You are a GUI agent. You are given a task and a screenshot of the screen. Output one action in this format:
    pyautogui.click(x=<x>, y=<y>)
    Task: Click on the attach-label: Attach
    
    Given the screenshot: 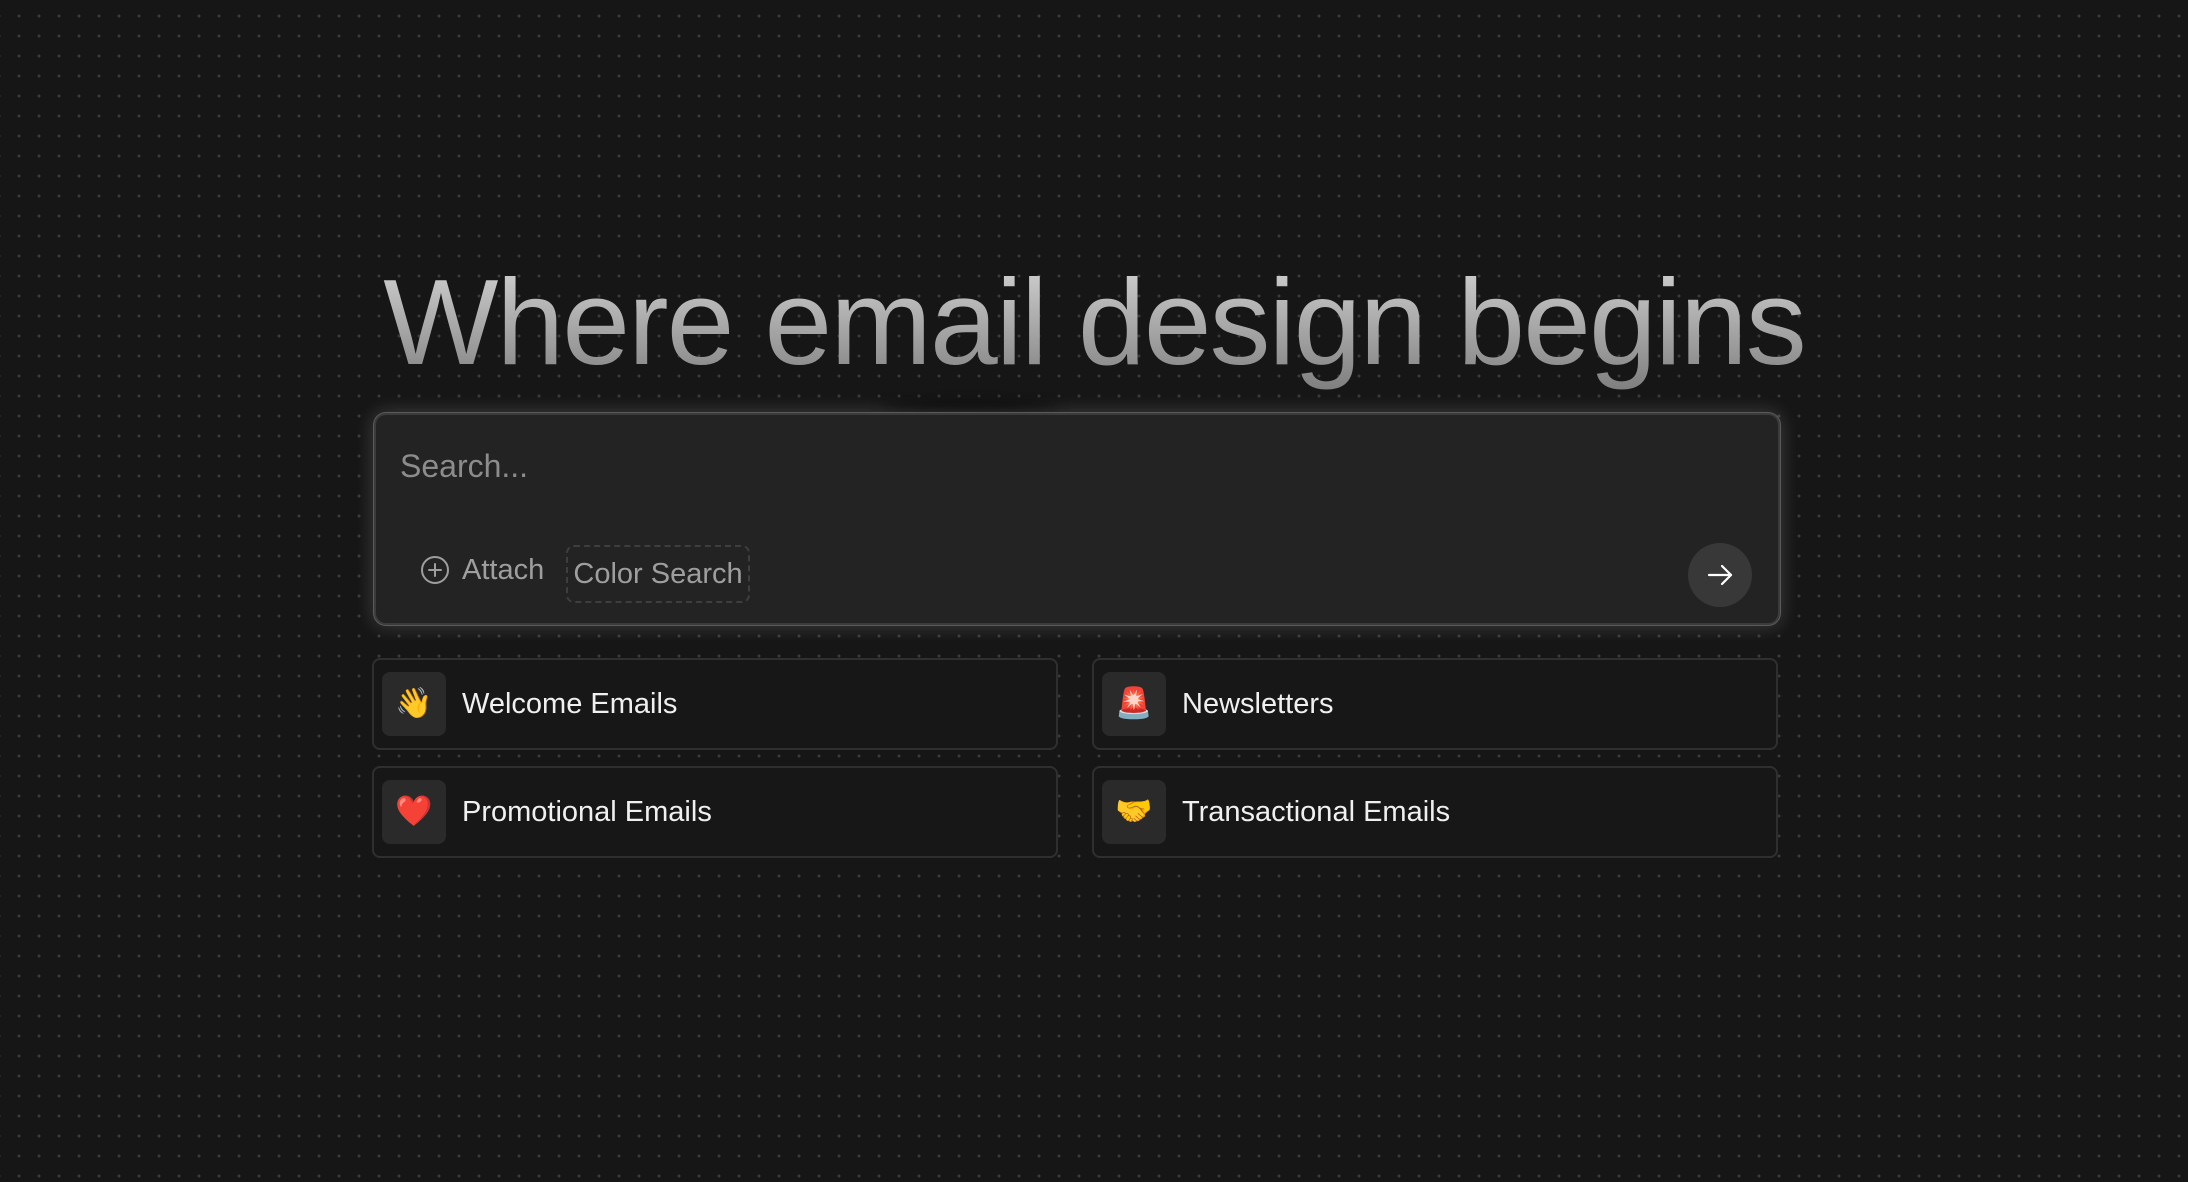 What is the action you would take?
    pyautogui.click(x=503, y=569)
    